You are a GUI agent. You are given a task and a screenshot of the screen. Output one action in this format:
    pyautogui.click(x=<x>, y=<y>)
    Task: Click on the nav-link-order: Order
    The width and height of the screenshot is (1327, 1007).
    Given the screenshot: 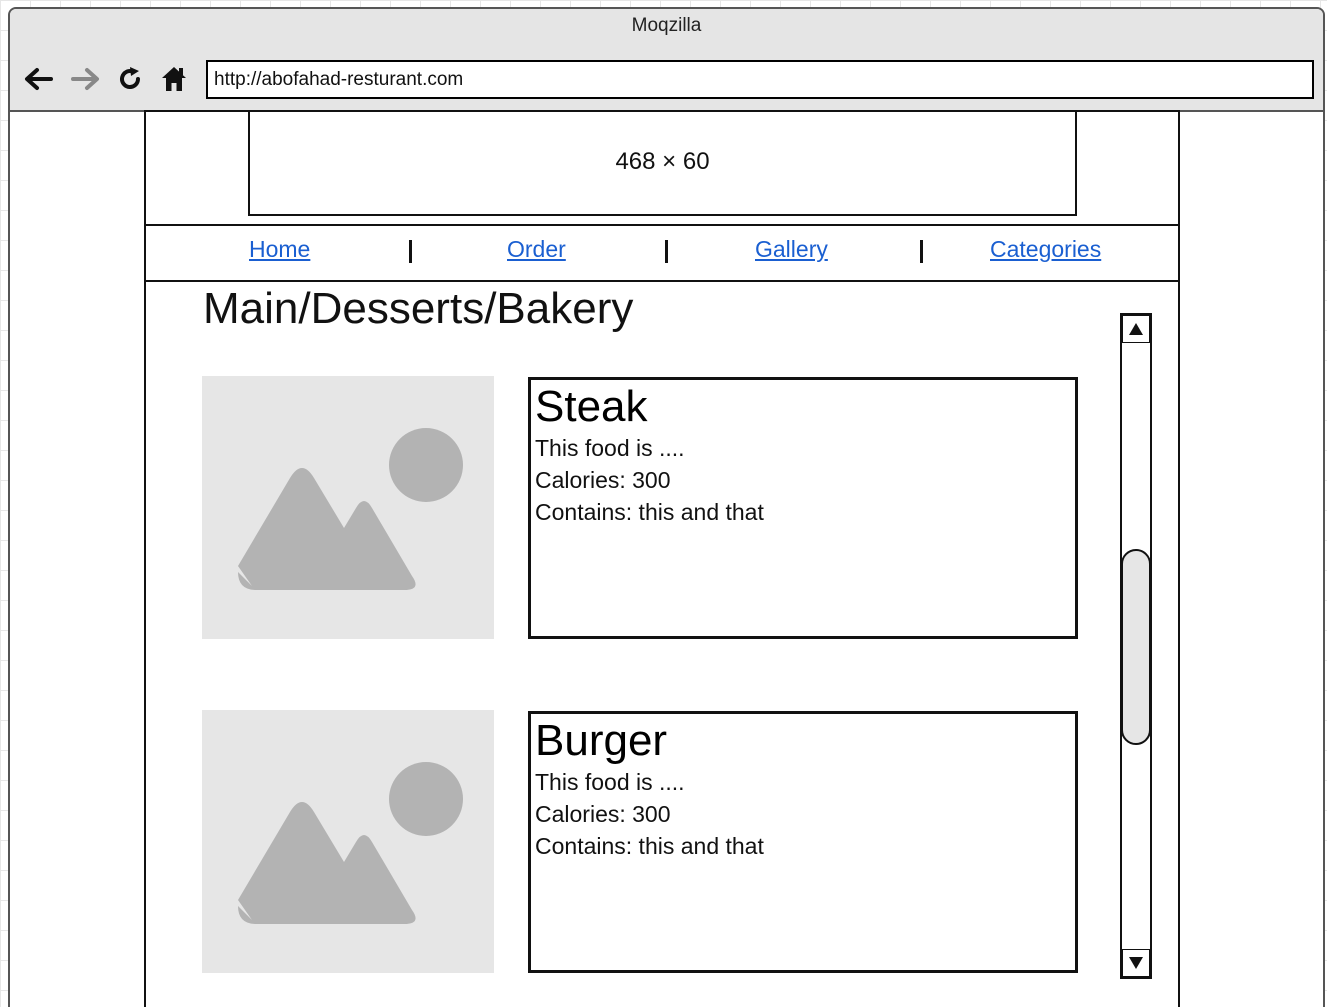 What is the action you would take?
    pyautogui.click(x=536, y=249)
    